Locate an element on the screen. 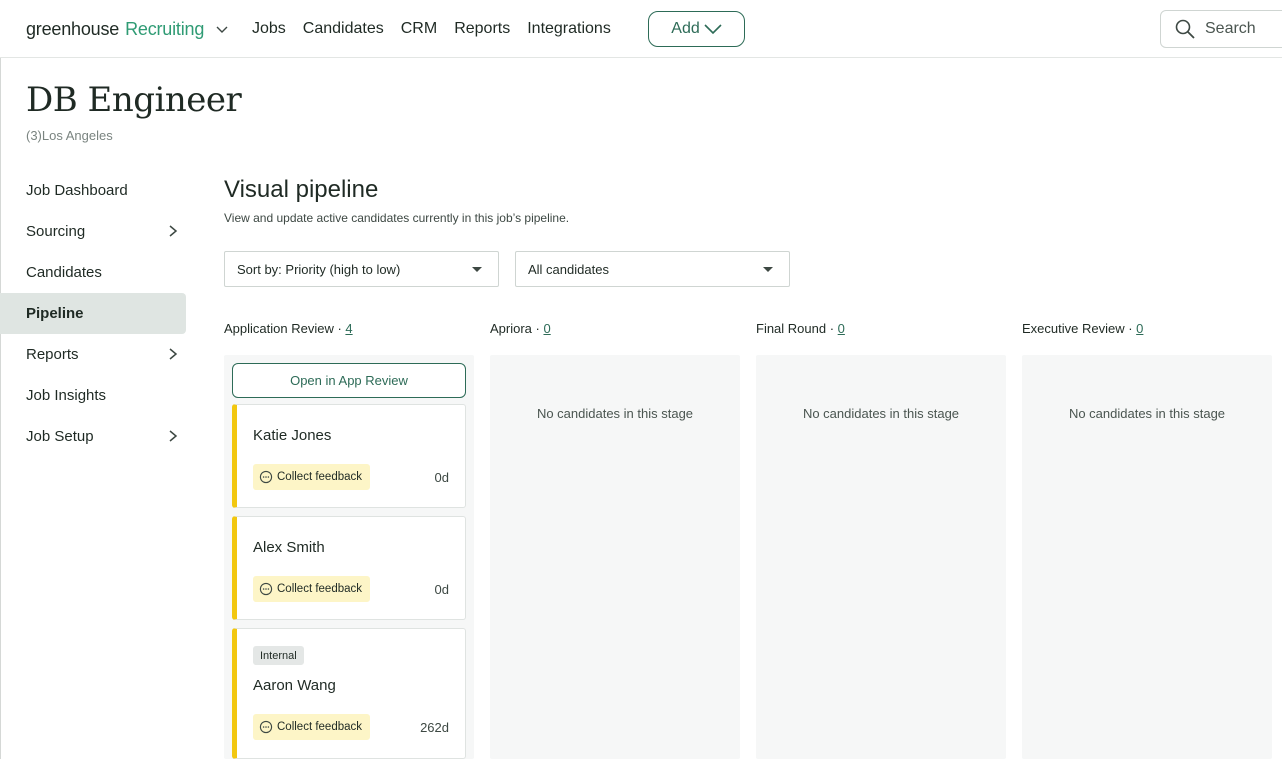 The image size is (1282, 759). sidebar-item-label: Pipeline is located at coordinates (55, 313).